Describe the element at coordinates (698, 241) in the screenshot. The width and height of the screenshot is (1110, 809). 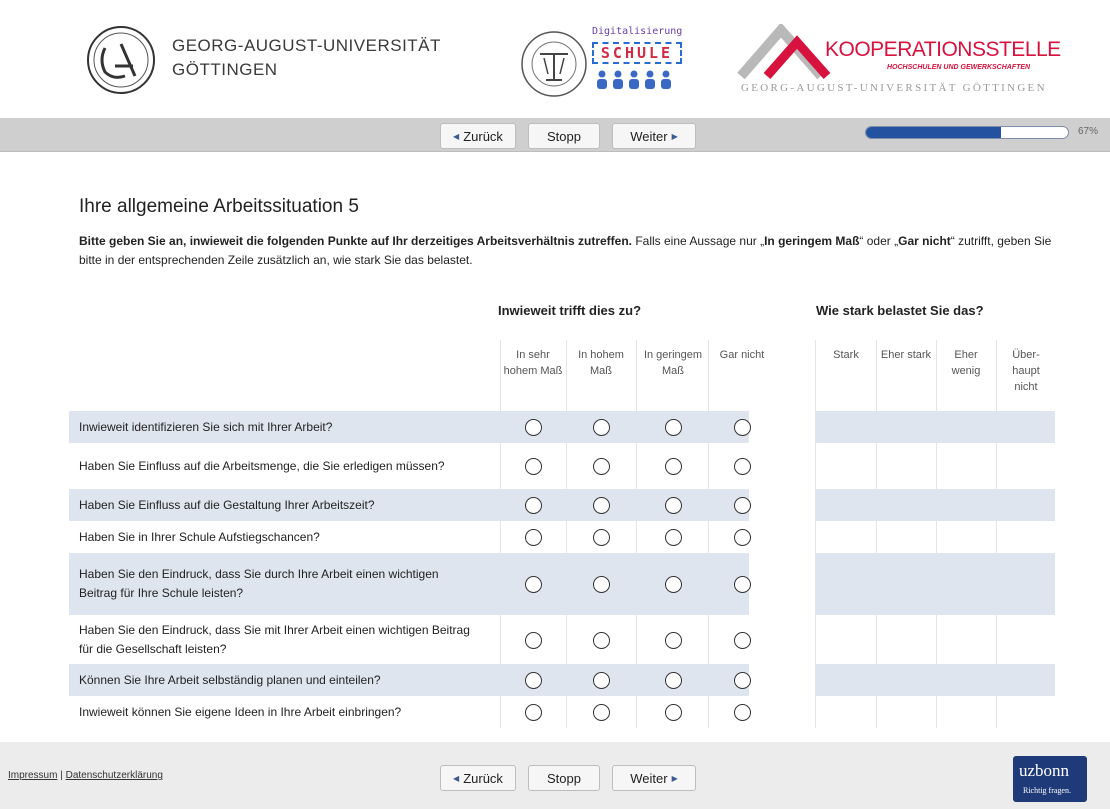
I see `instructions-text1: Falls eine Aussage nur „` at that location.